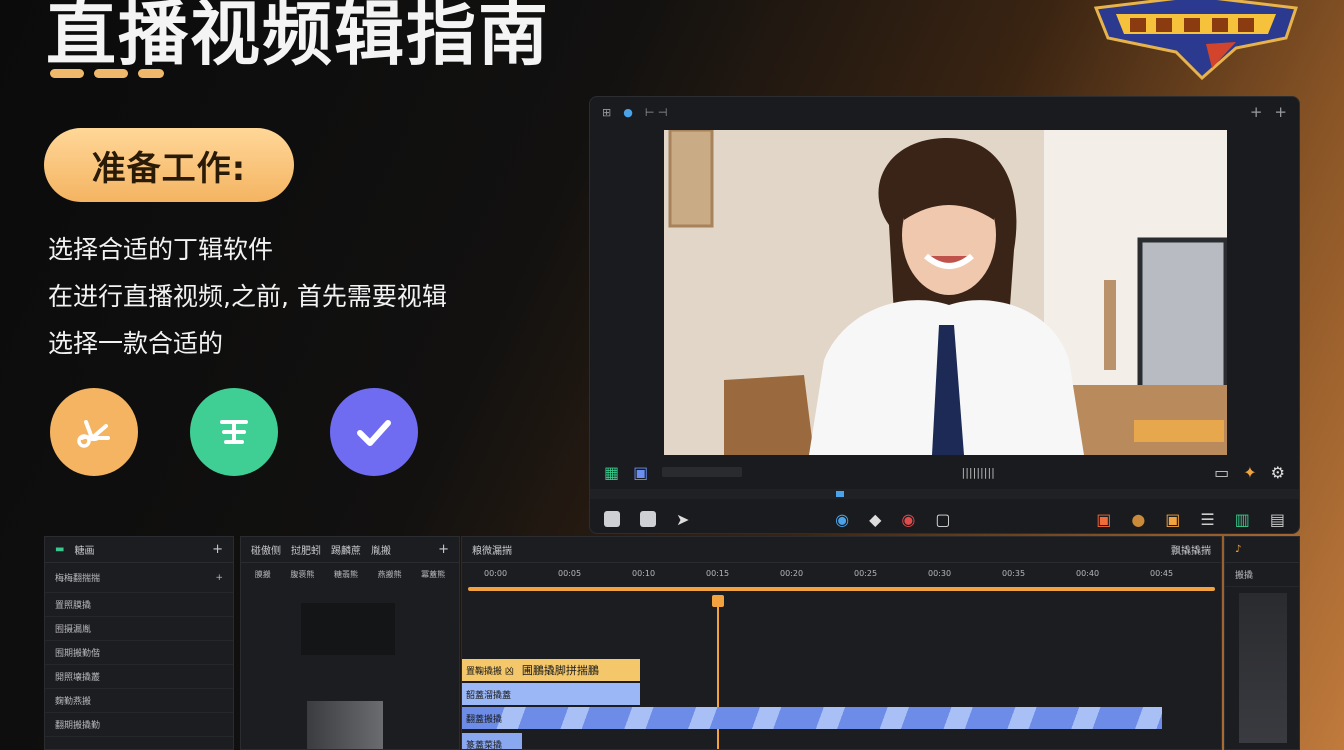 This screenshot has width=1344, height=750. Describe the element at coordinates (381, 549) in the screenshot. I see `tab-4: 胤搬` at that location.